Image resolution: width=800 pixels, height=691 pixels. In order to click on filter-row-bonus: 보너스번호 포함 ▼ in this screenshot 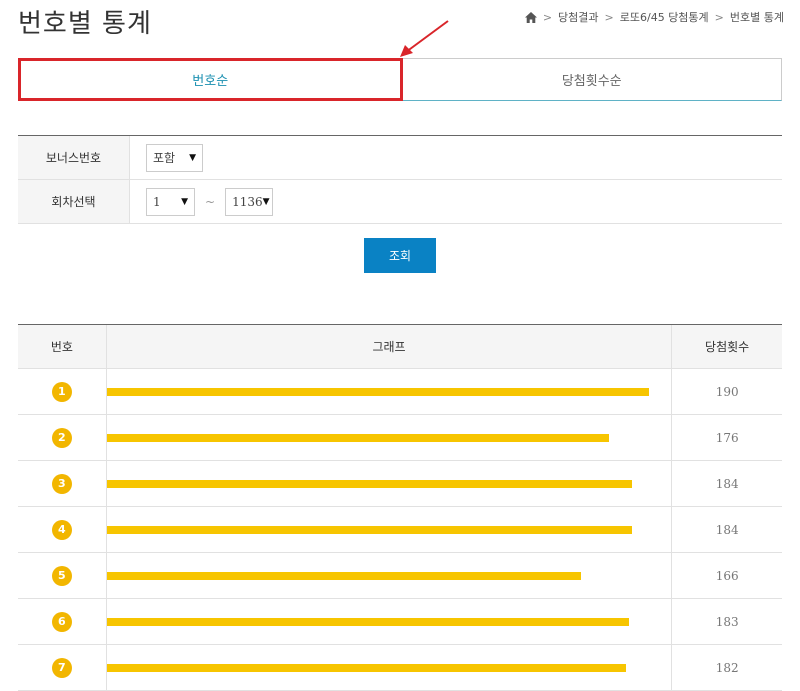, I will do `click(400, 158)`.